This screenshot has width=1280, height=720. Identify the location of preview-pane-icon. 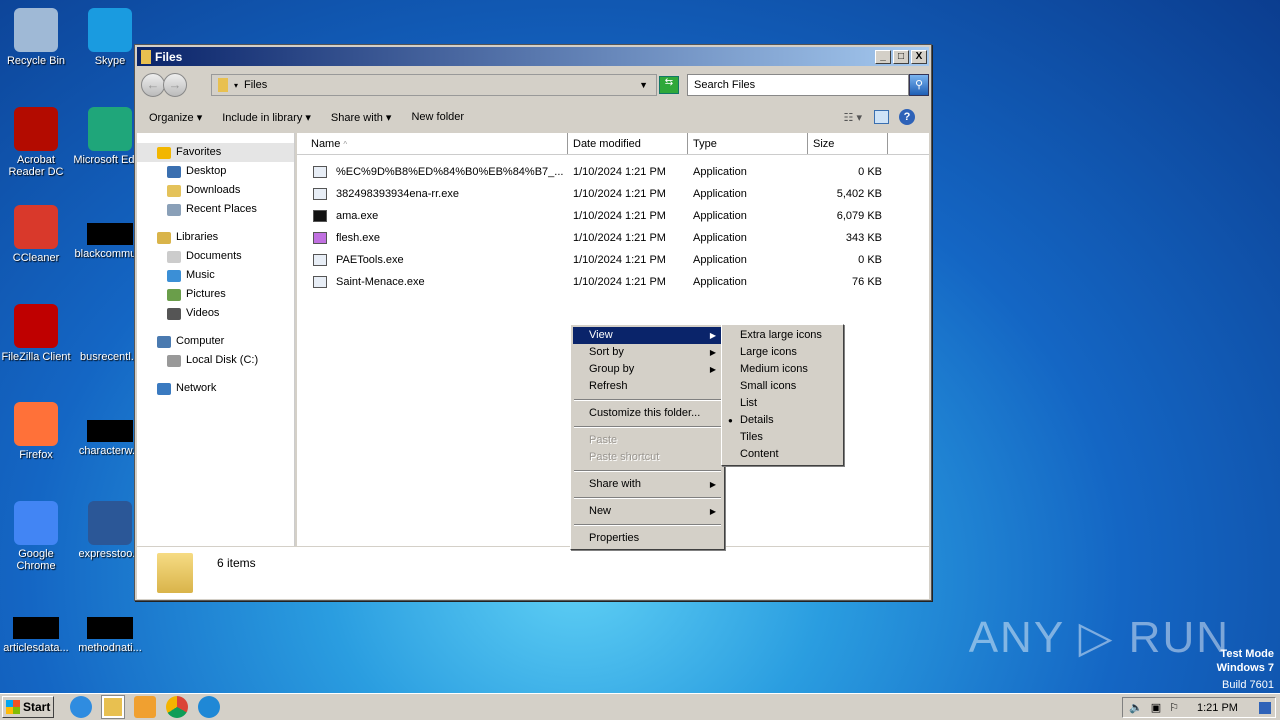
(881, 117).